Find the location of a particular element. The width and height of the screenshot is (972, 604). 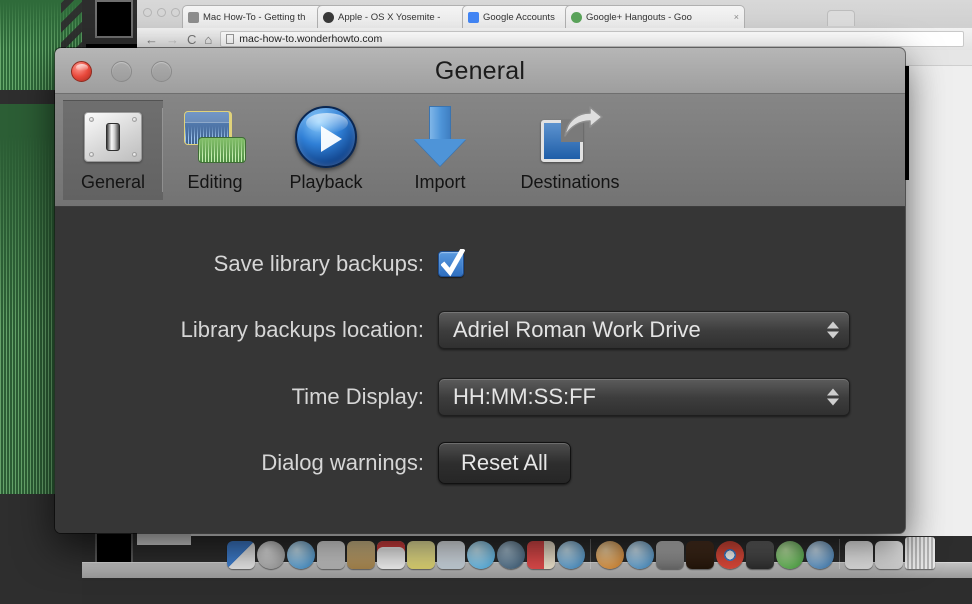

dock-item-mail is located at coordinates (331, 555).